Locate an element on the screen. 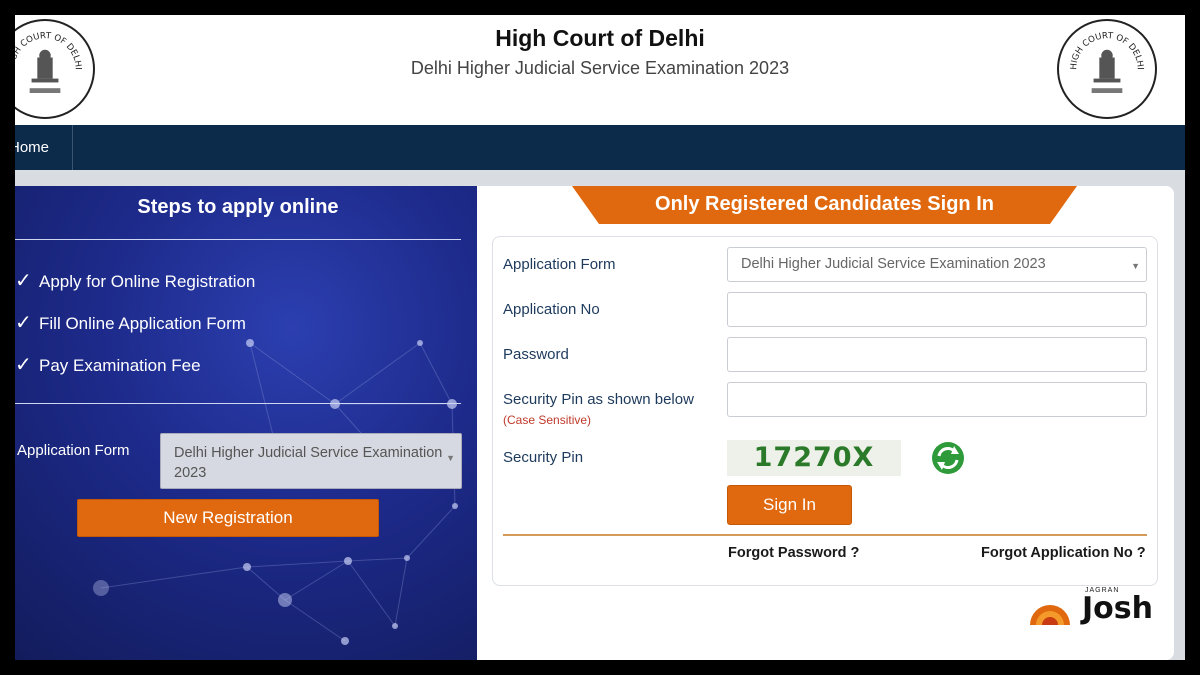 This screenshot has width=1200, height=675. step-item: ✓ Fill Online Application Form is located at coordinates (130, 322).